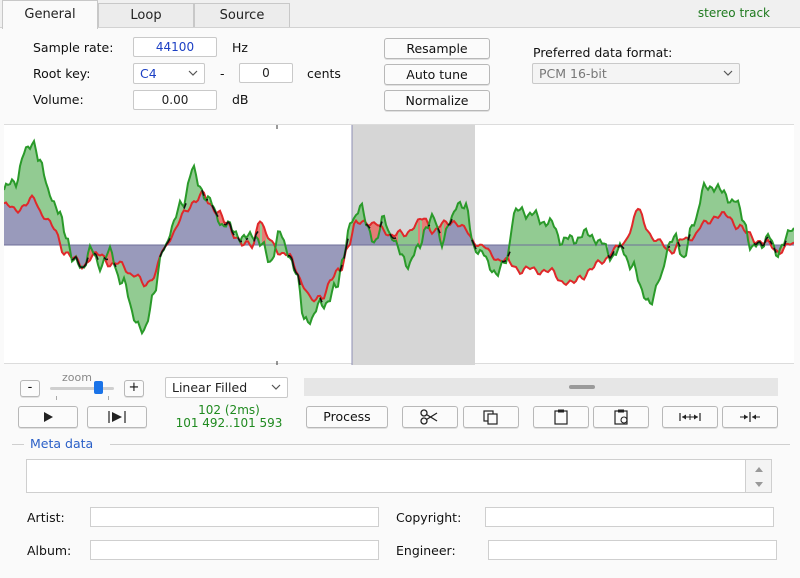  What do you see at coordinates (347, 417) in the screenshot?
I see `process-button: Process` at bounding box center [347, 417].